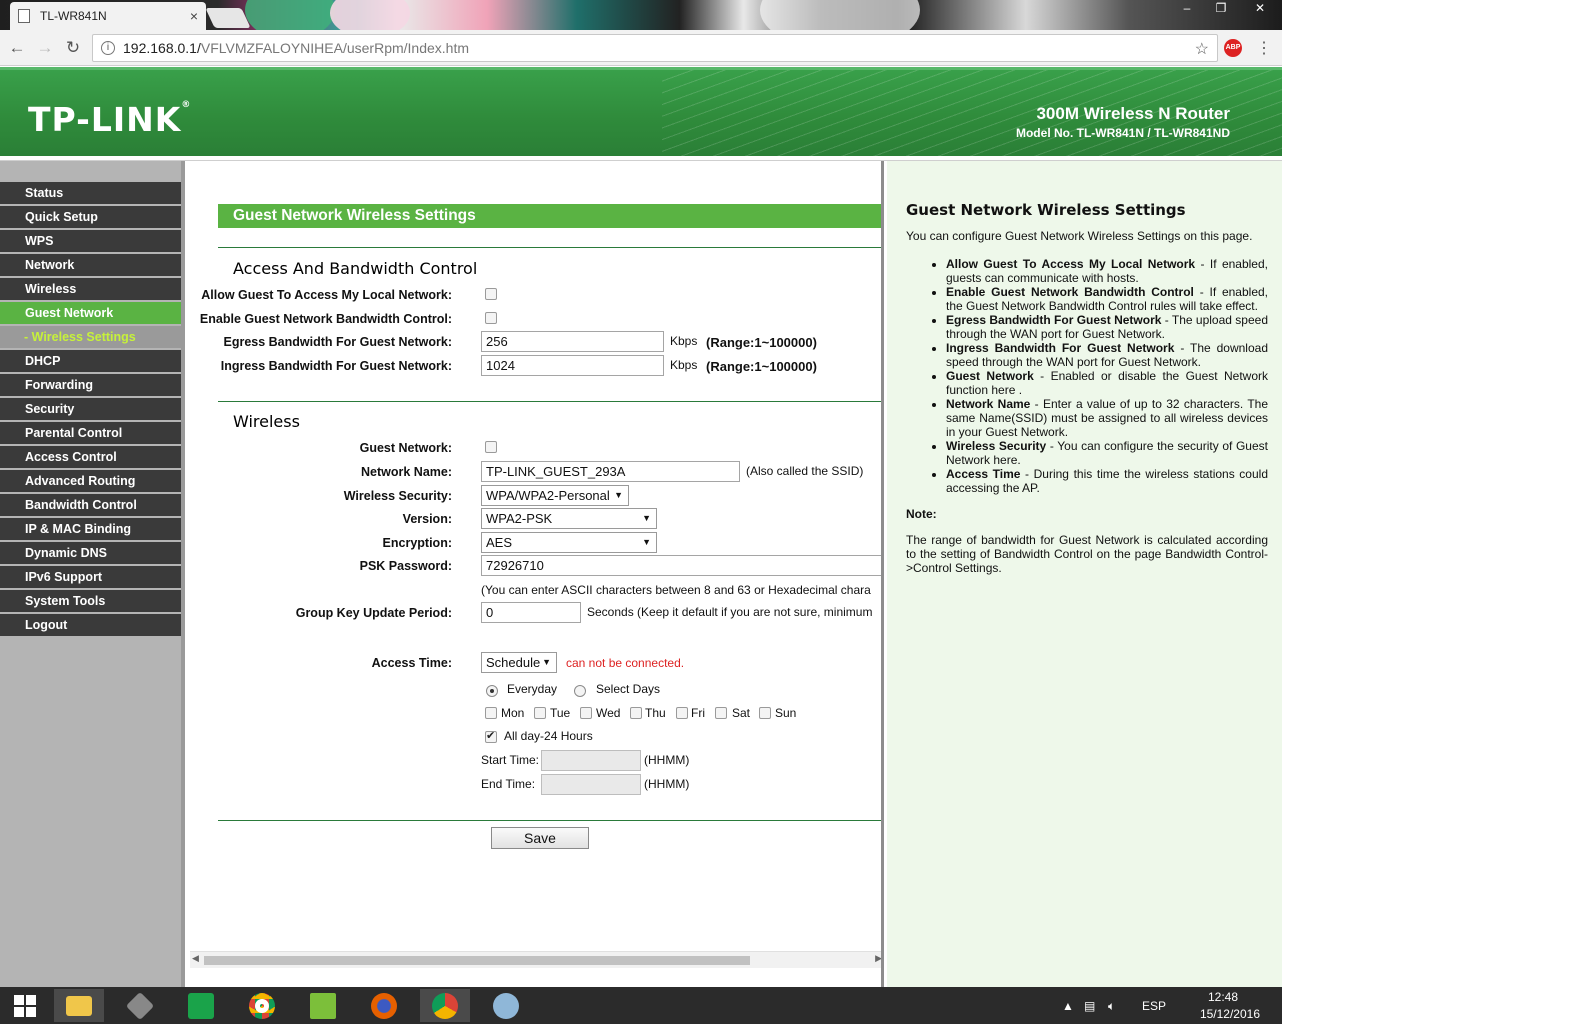 This screenshot has height=1024, width=1594. What do you see at coordinates (1187, 9) in the screenshot?
I see `minimize-icon: –` at bounding box center [1187, 9].